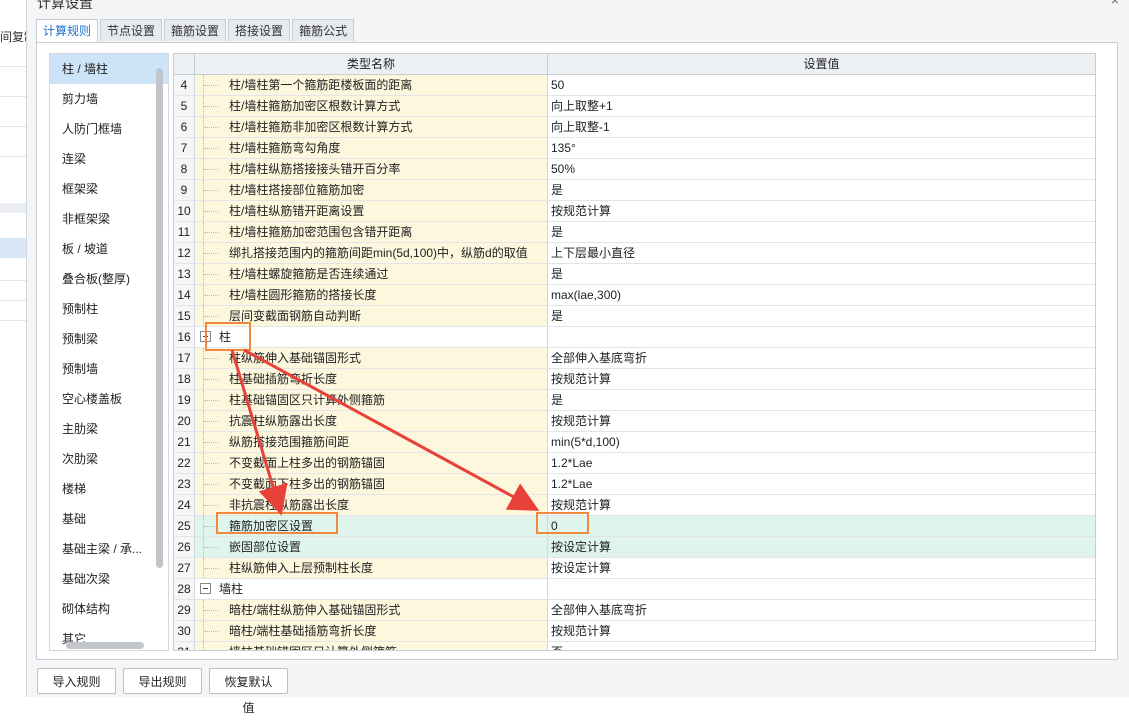  I want to click on background-row-line, so click(13, 96).